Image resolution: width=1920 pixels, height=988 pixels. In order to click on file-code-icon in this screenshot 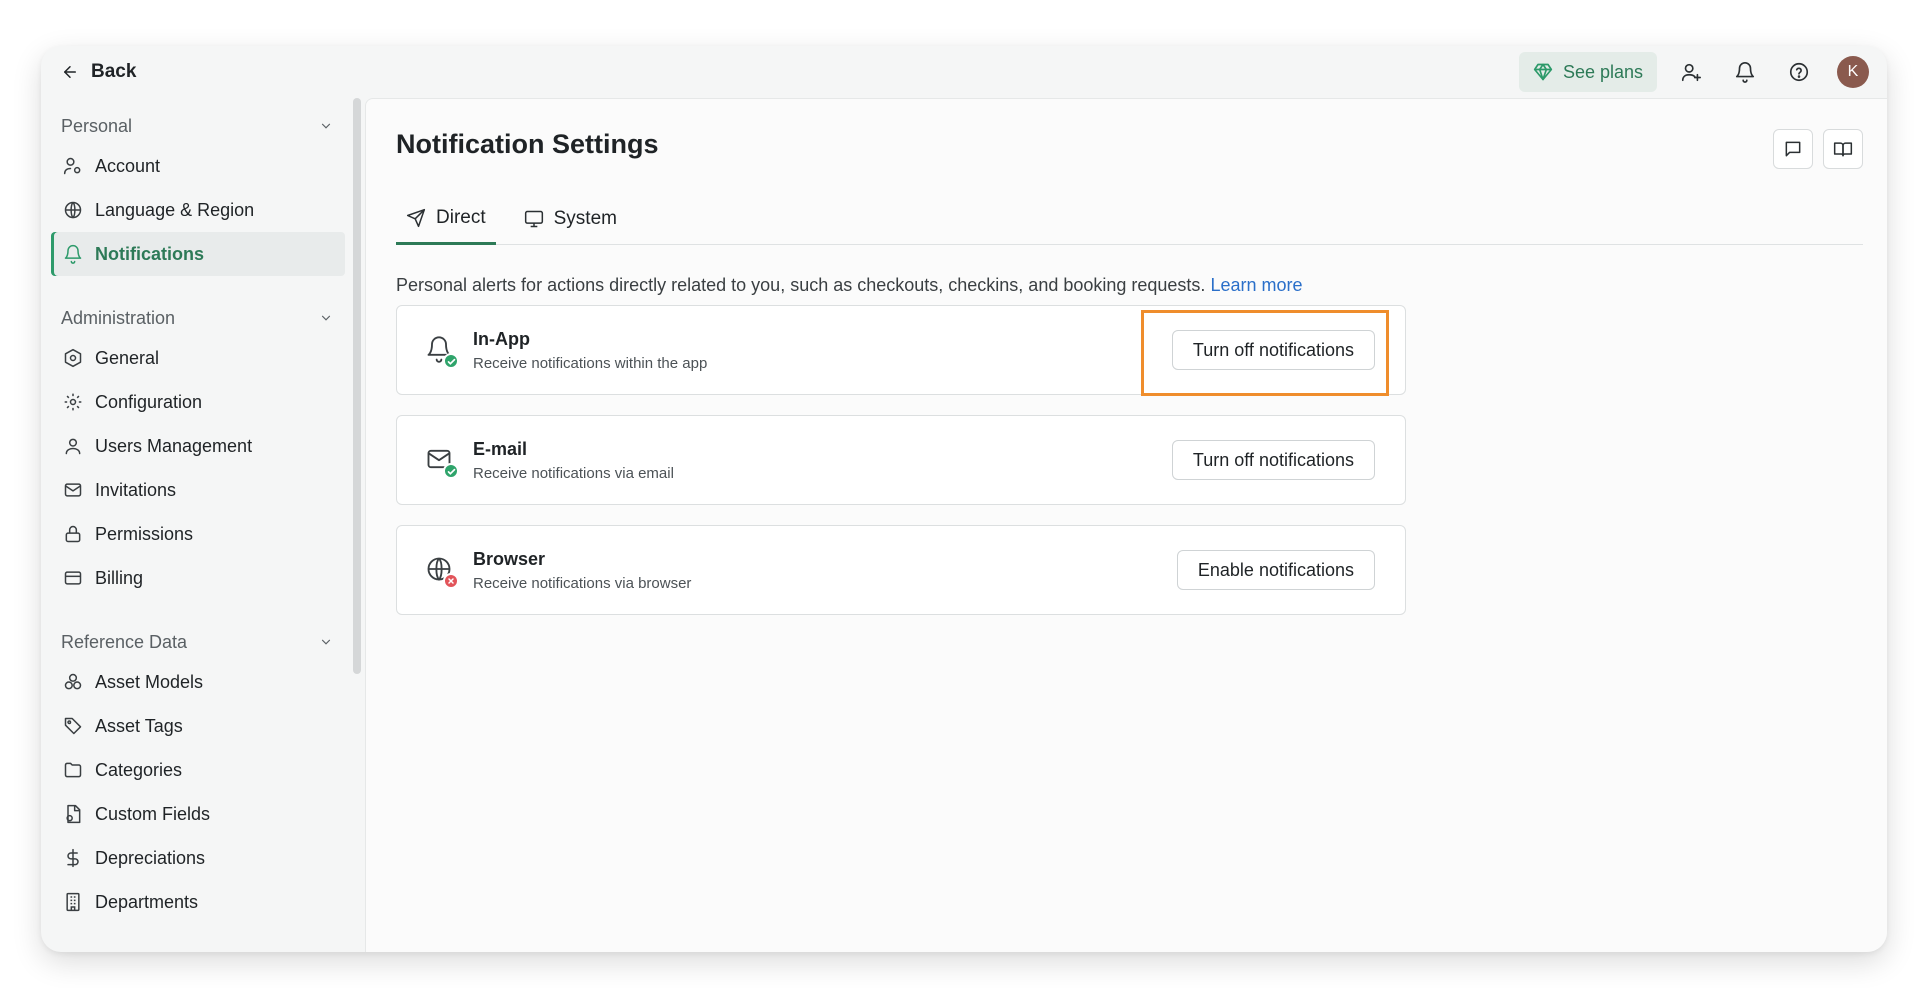, I will do `click(73, 814)`.